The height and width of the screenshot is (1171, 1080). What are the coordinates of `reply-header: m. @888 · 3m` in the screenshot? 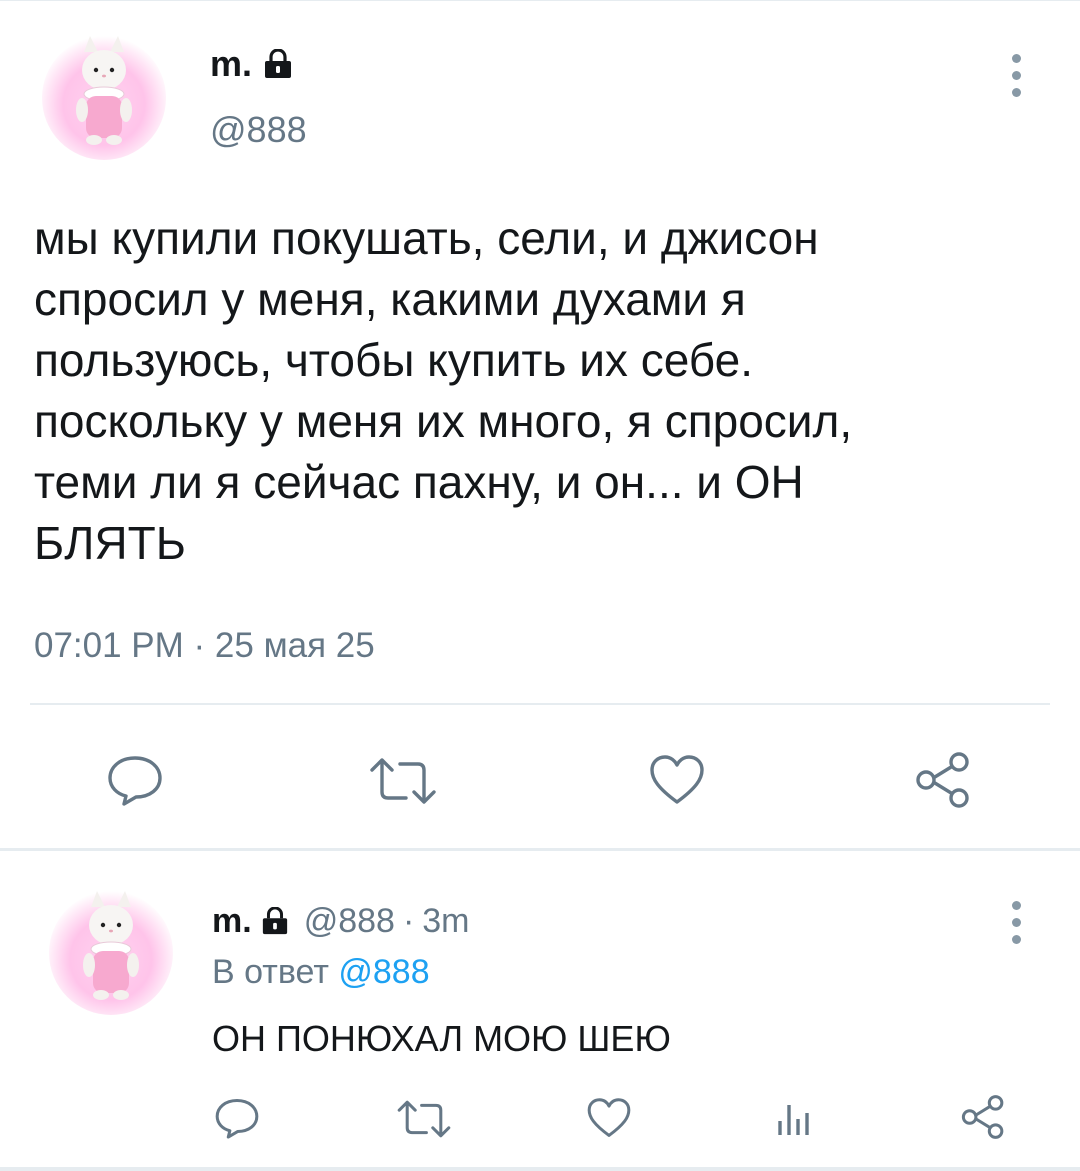 It's located at (341, 921).